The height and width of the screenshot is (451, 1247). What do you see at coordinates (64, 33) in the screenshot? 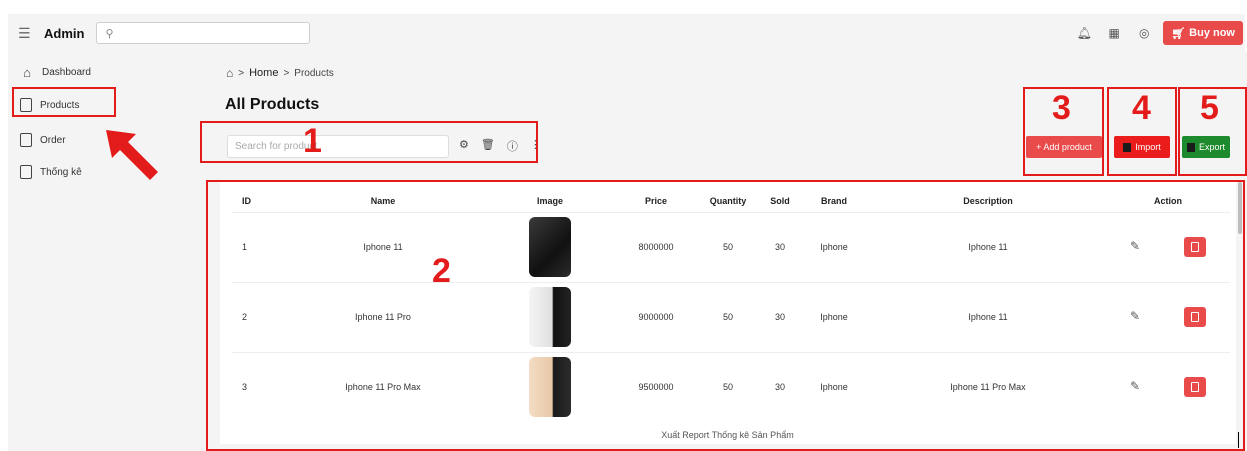
I see `app-brand: Admin` at bounding box center [64, 33].